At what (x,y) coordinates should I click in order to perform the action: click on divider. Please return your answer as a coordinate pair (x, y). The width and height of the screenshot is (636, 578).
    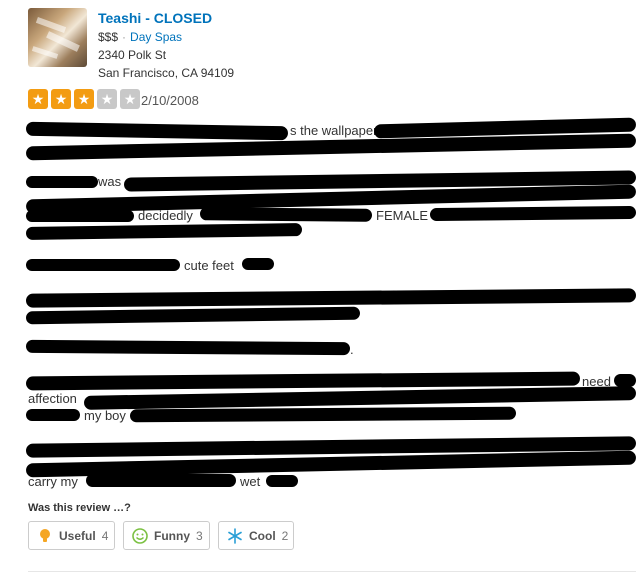
    Looking at the image, I should click on (332, 571).